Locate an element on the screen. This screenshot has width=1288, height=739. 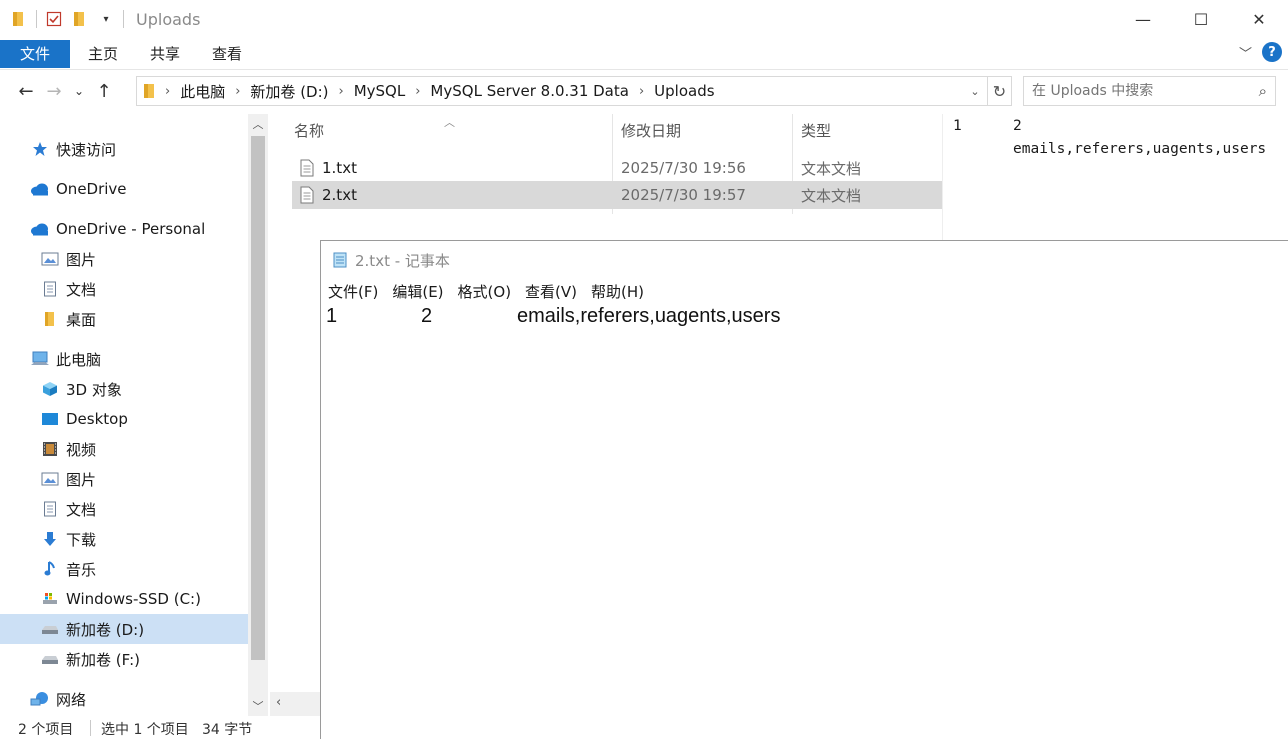
column-header-name: 名称 is located at coordinates (309, 130).